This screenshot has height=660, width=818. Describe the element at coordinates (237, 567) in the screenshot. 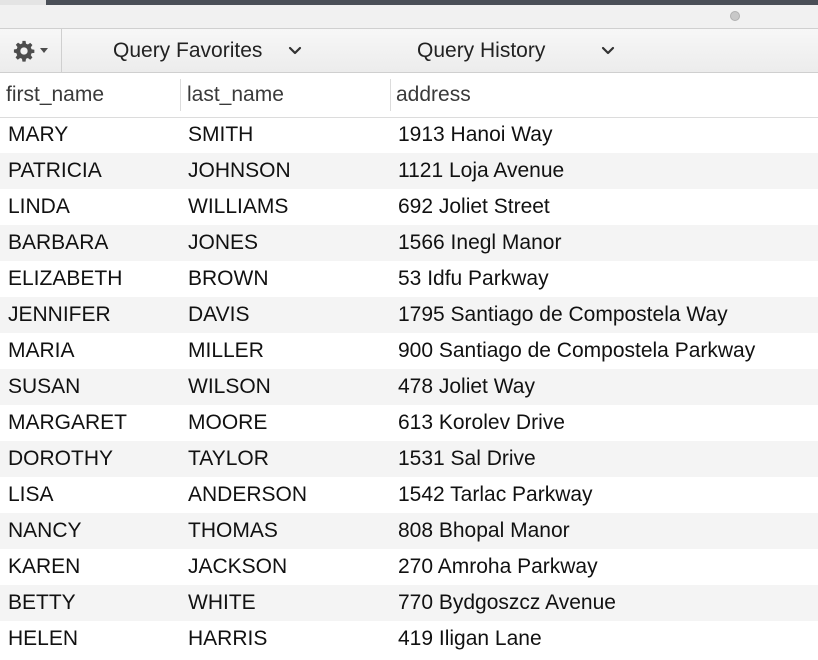

I see `cell-last-name: JACKSON` at that location.